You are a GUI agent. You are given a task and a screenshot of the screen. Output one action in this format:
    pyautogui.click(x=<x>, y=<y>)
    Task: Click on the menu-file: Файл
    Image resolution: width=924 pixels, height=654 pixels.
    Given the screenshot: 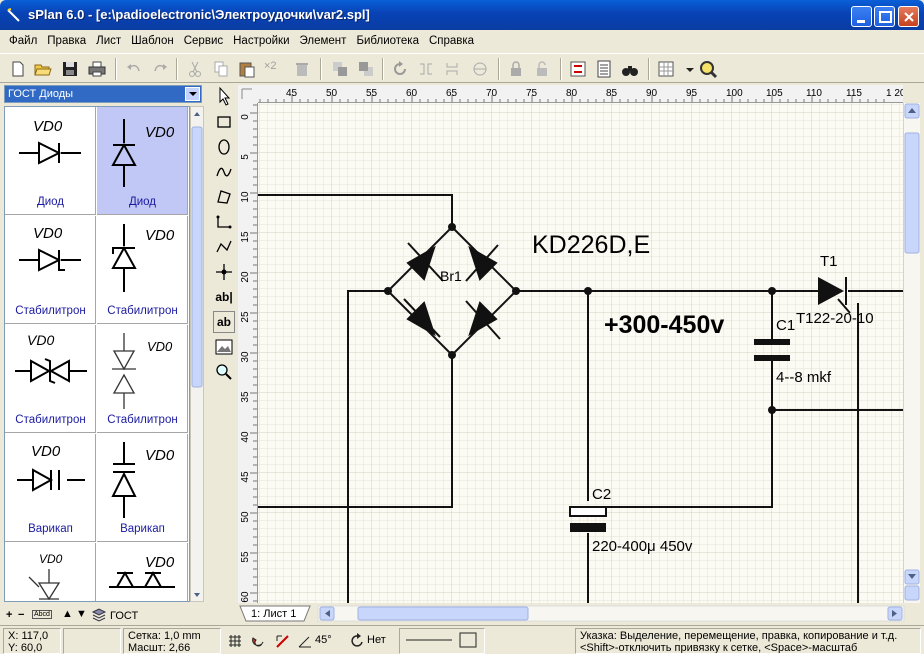 What is the action you would take?
    pyautogui.click(x=23, y=41)
    